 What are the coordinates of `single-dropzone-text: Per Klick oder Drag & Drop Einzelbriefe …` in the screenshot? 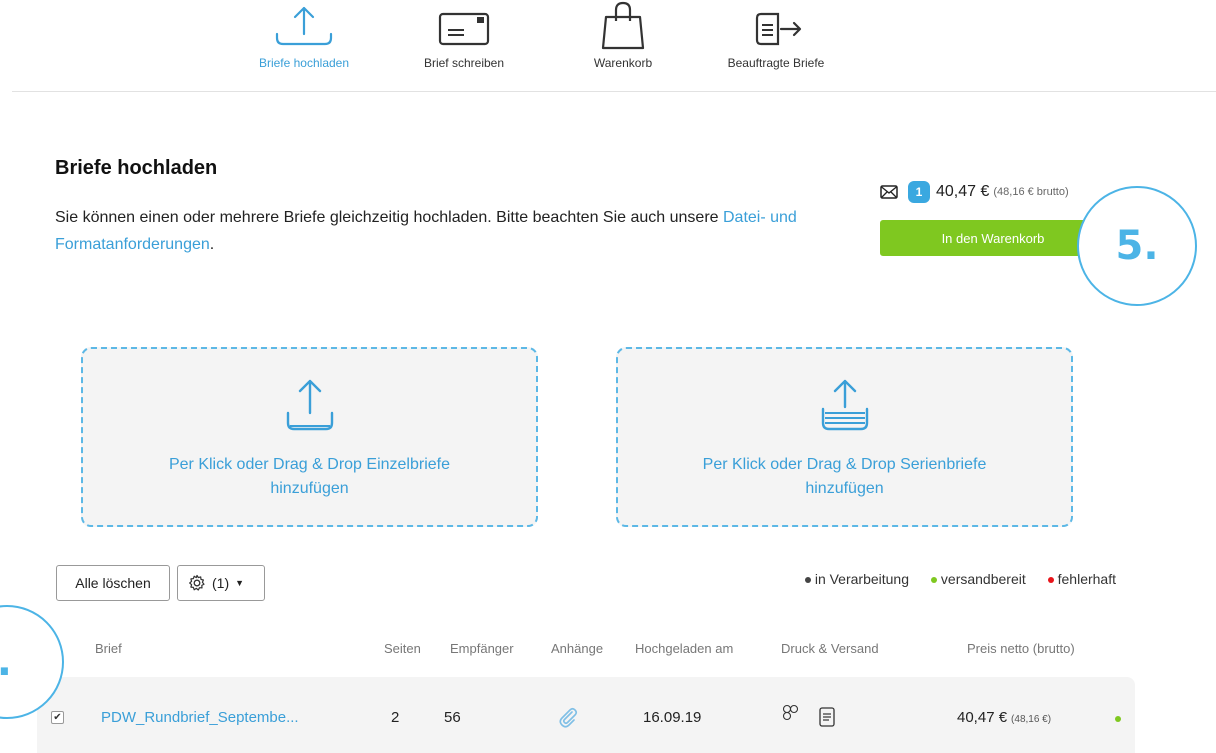 It's located at (309, 476).